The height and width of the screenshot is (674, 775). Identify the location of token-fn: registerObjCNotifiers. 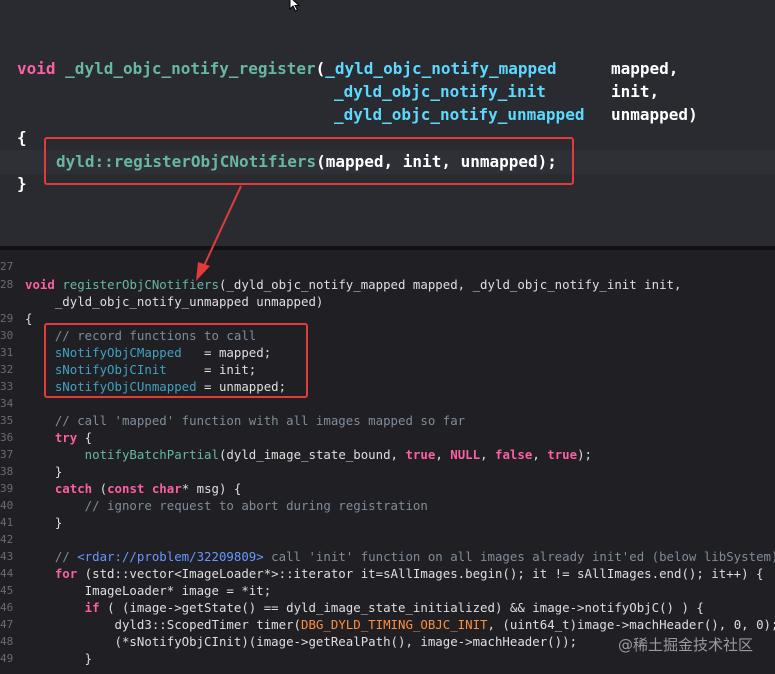
(140, 284).